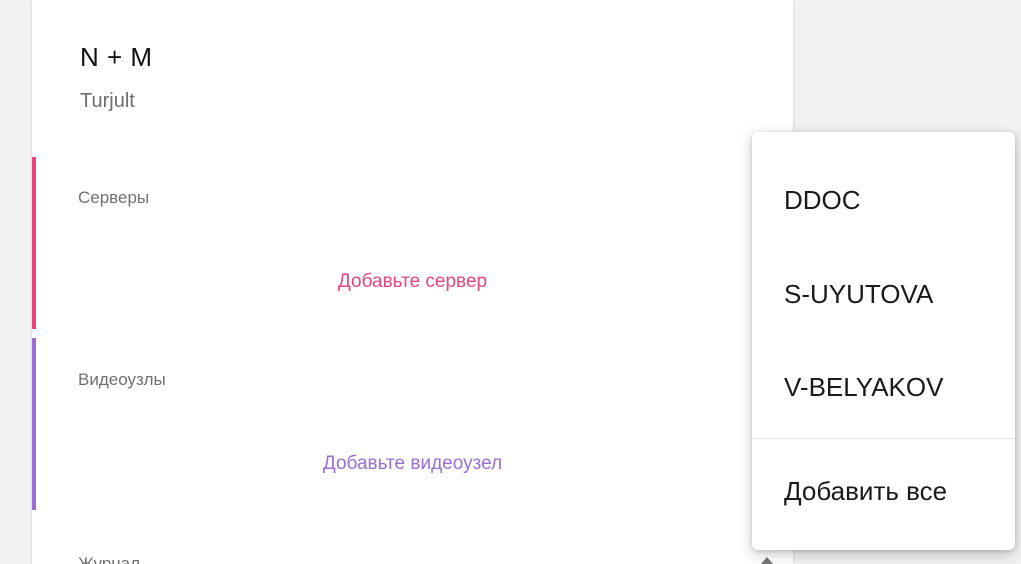 This screenshot has height=564, width=1021. Describe the element at coordinates (767, 560) in the screenshot. I see `chevron-up-icon` at that location.